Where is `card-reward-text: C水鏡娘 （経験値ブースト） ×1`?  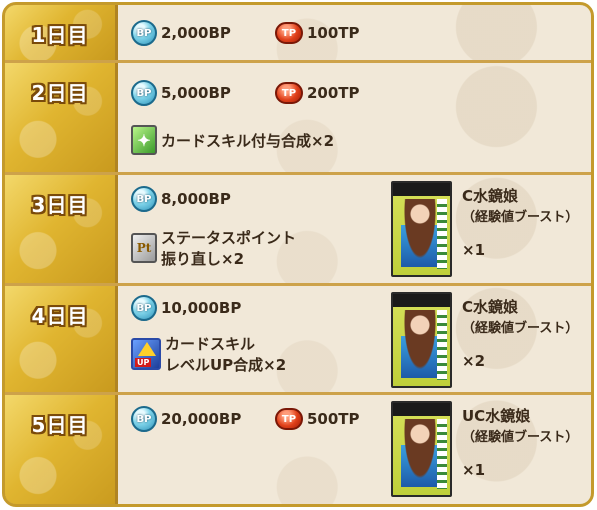
card-reward-text: C水鏡娘 （経験値ブースト） ×1 is located at coordinates (520, 223).